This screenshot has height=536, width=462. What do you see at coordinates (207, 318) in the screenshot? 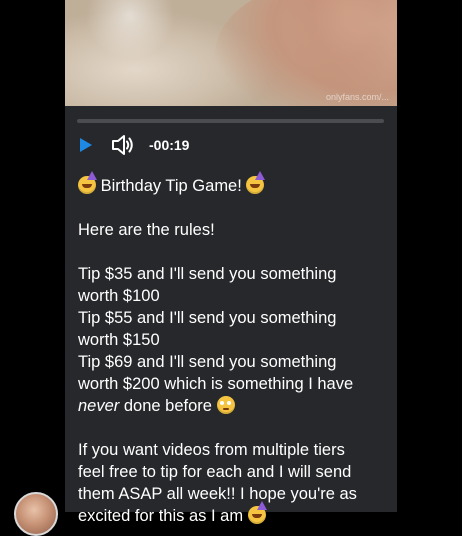
I see `tier2-line1: Tip $55 and I'll send you something` at bounding box center [207, 318].